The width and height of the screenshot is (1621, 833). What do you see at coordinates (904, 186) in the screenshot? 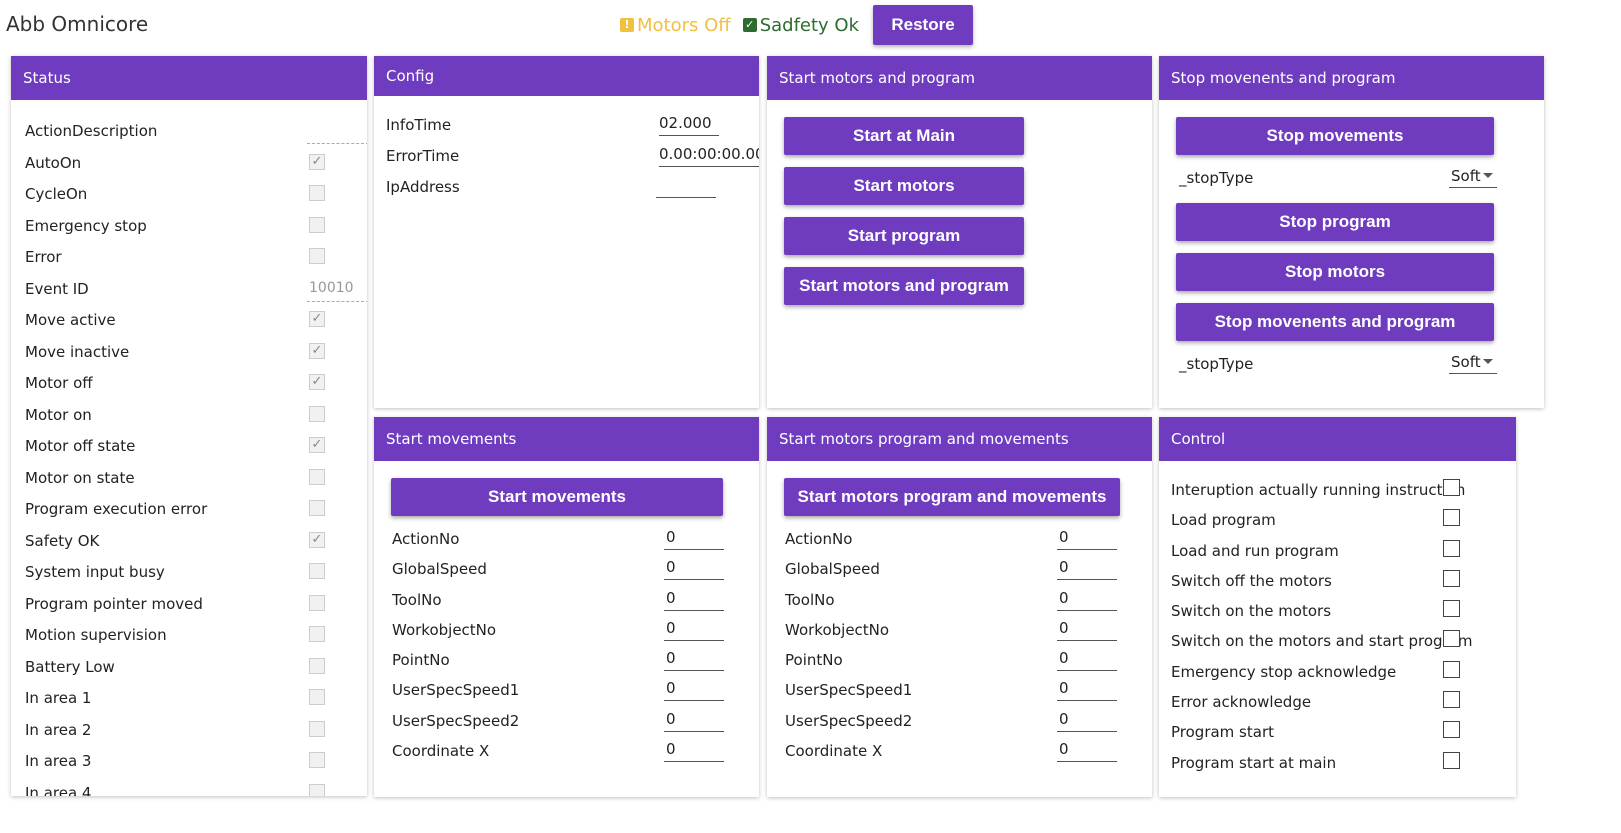
I see `start-motors-button: Start motors` at bounding box center [904, 186].